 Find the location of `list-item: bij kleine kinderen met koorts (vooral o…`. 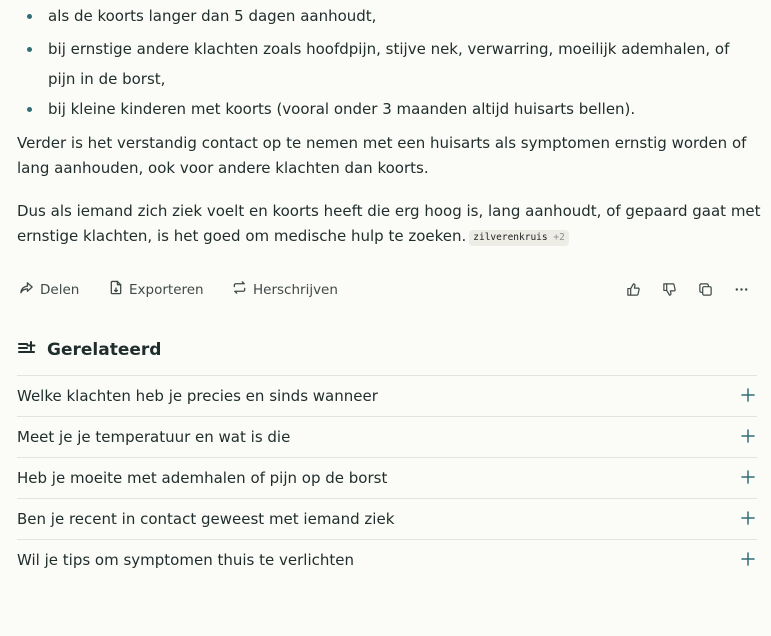

list-item: bij kleine kinderen met koorts (vooral o… is located at coordinates (393, 109).